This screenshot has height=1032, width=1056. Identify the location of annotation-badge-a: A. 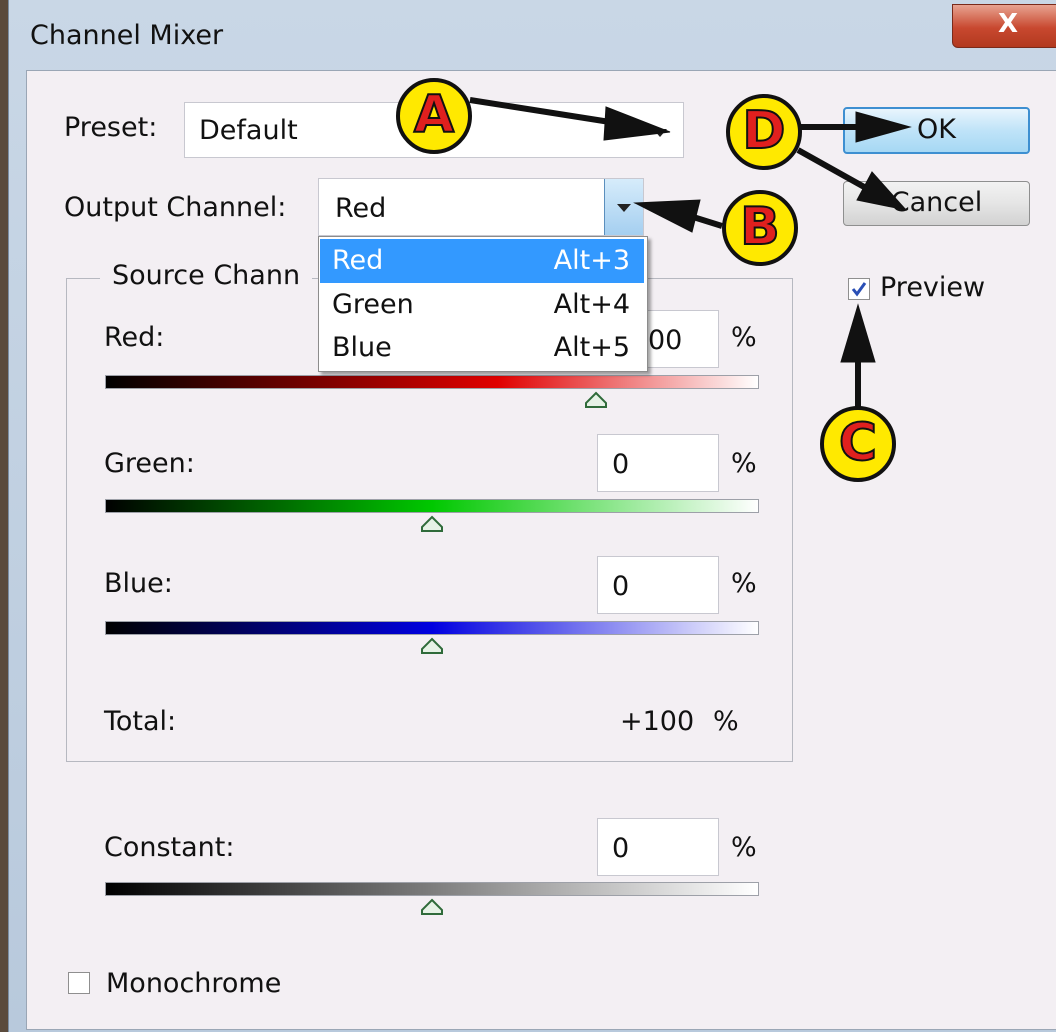
(434, 116).